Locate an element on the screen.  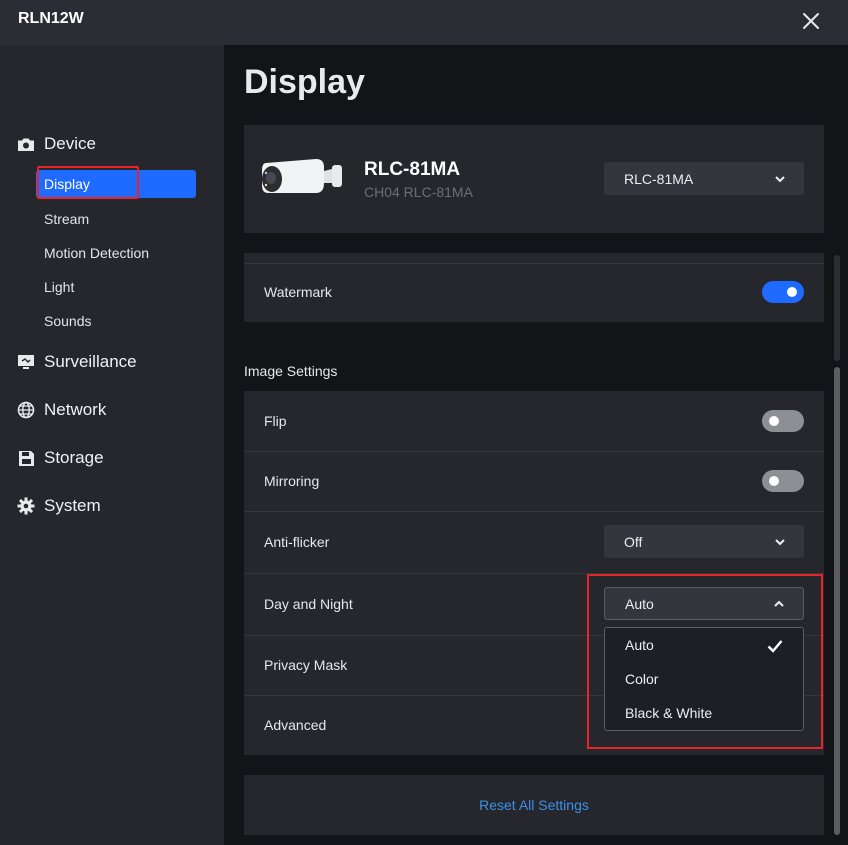
sidebar-item-system: System is located at coordinates (58, 506).